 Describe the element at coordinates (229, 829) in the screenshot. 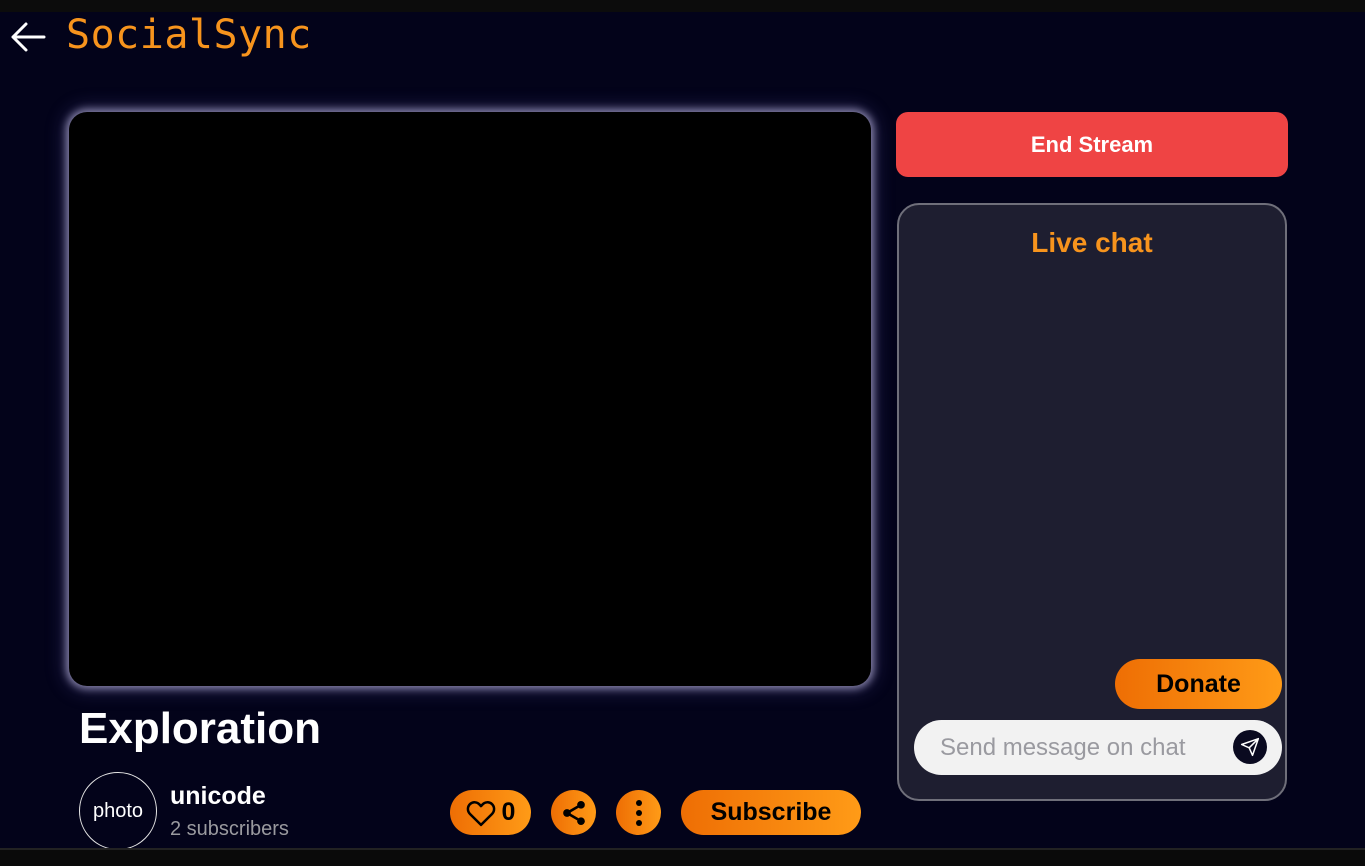

I see `subscriber-count: 2 subscribers` at that location.